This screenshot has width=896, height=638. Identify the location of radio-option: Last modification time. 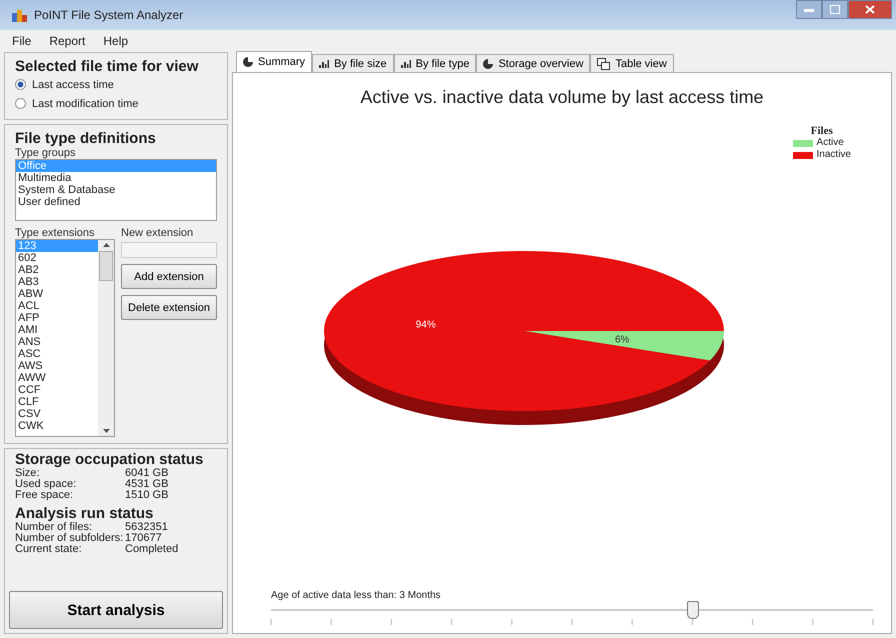
(116, 103).